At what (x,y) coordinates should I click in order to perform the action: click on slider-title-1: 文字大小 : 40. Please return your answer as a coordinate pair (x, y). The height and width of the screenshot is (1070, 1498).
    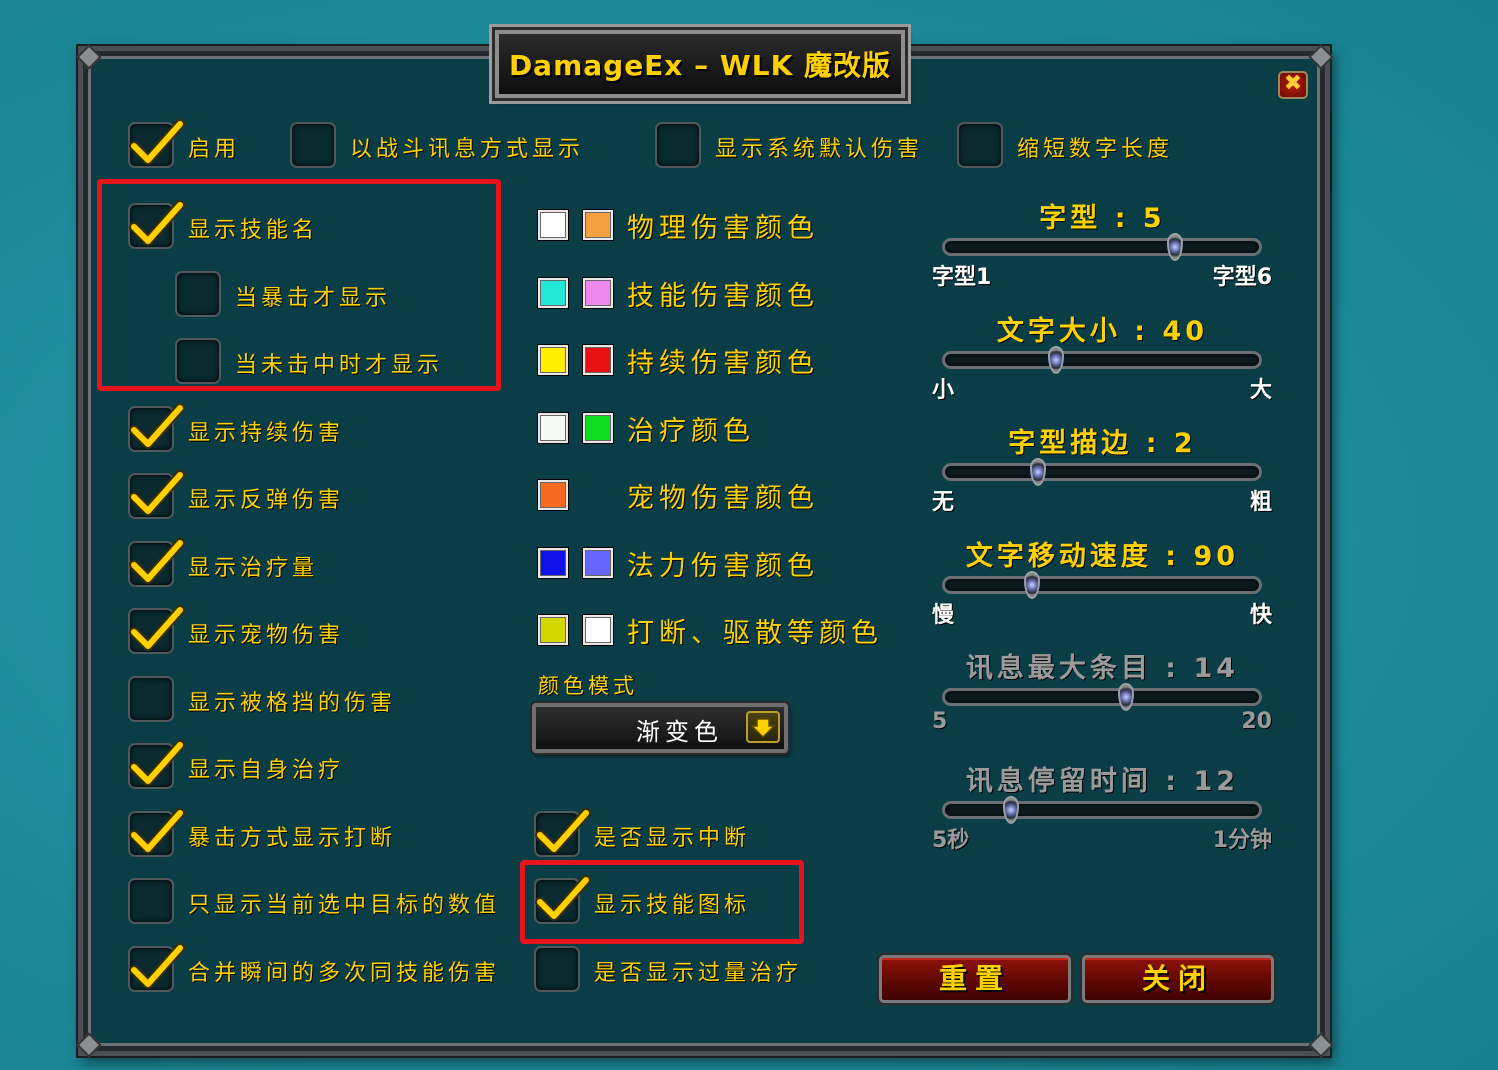
    Looking at the image, I should click on (1102, 328).